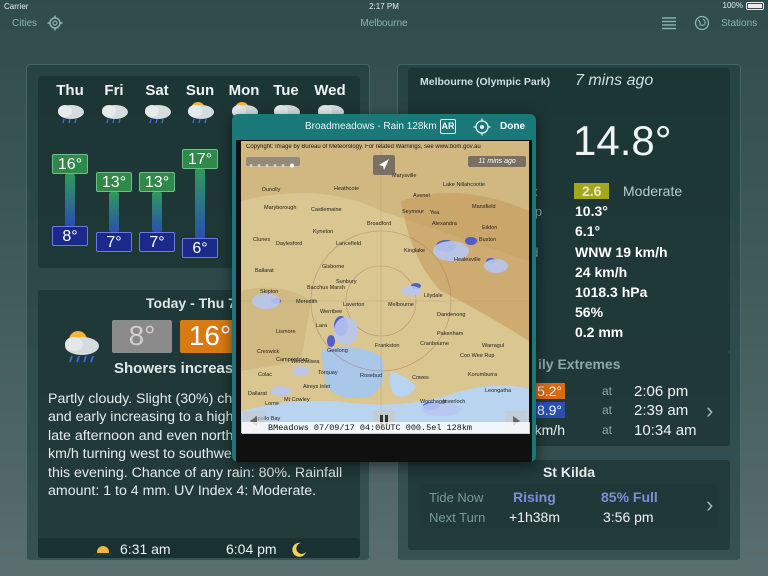 The height and width of the screenshot is (576, 768). Describe the element at coordinates (142, 336) in the screenshot. I see `today-min-temp: 8°` at that location.